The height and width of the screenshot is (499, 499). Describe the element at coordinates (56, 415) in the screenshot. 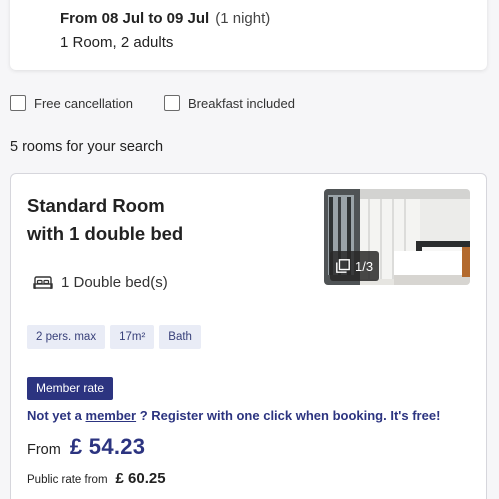

I see `member-promo-prefix: Not yet a` at that location.